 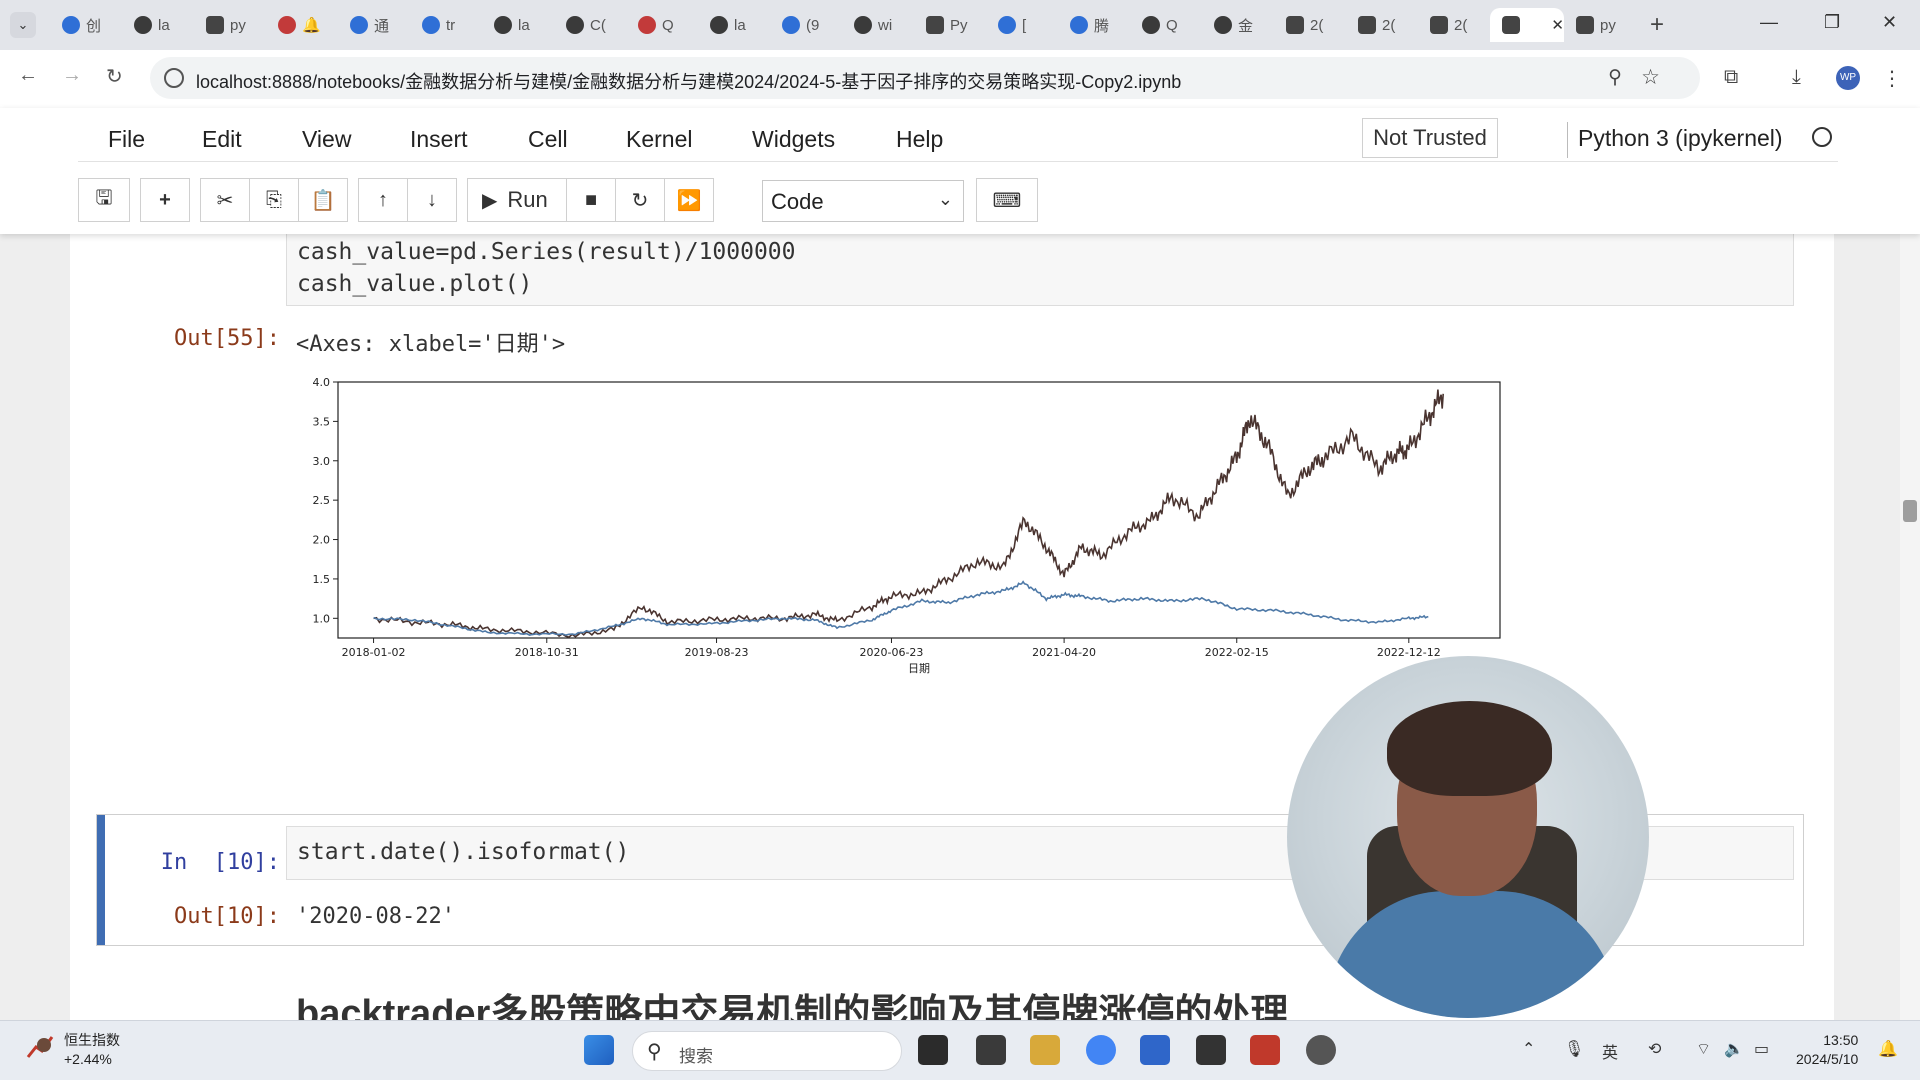 I want to click on move-down-arrow-icon: ↓, so click(x=432, y=200).